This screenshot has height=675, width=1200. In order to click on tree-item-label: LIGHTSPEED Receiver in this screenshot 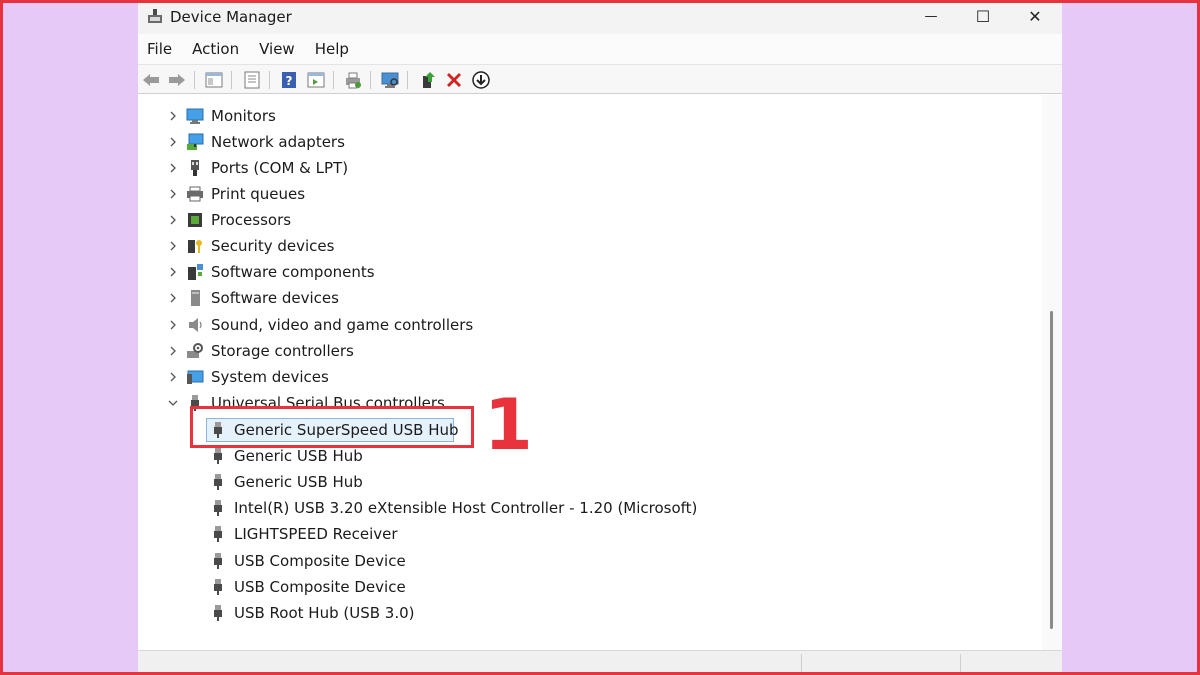, I will do `click(316, 534)`.